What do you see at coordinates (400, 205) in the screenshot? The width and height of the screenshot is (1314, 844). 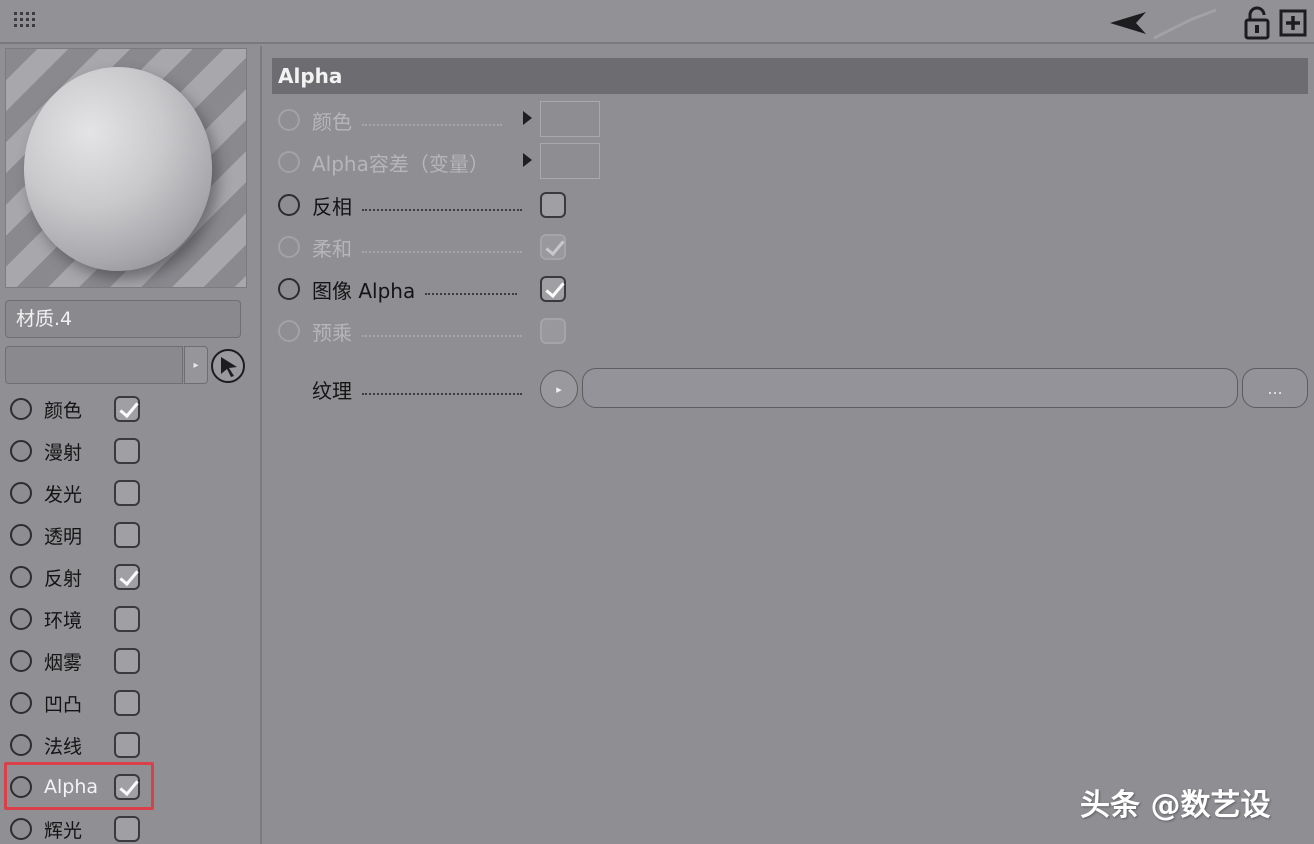 I see `prop-invert: 反相` at bounding box center [400, 205].